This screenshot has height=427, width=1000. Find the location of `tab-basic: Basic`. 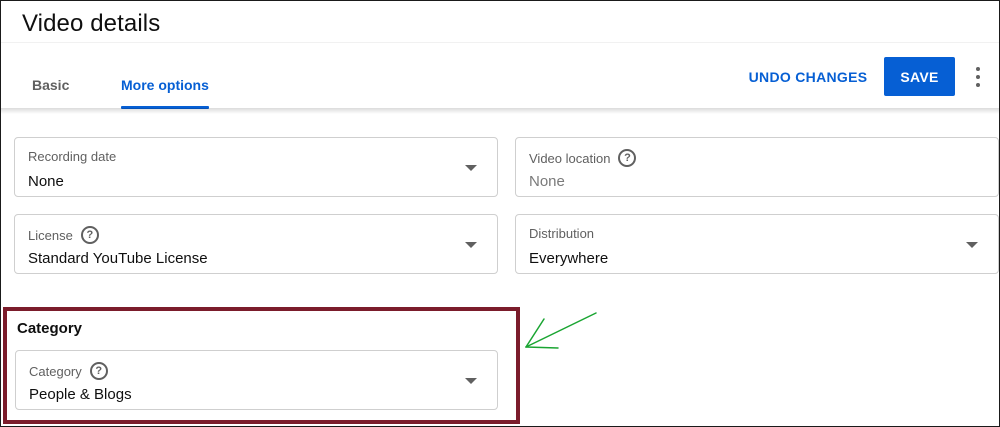

tab-basic: Basic is located at coordinates (50, 85).